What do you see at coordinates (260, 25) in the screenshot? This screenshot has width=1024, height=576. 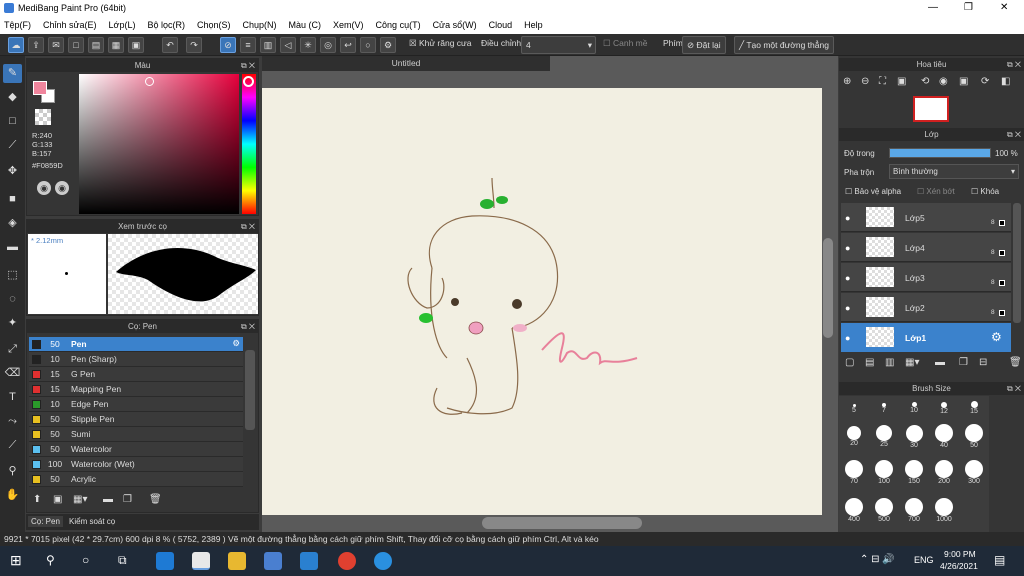 I see `menu-snap: Chụp(N)` at bounding box center [260, 25].